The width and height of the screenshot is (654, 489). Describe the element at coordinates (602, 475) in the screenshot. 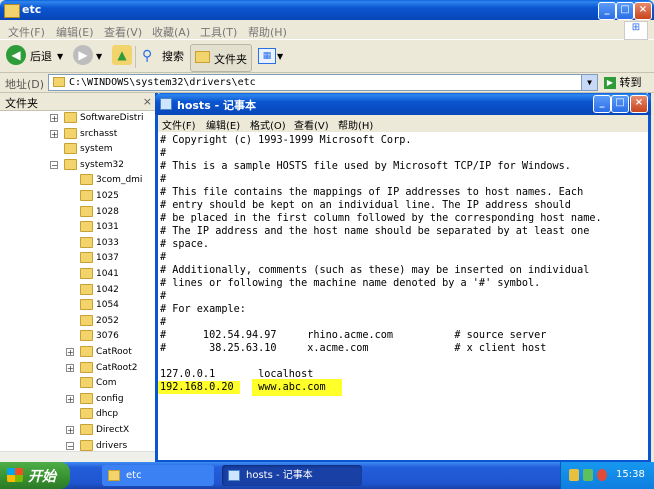

I see `alert-icon` at that location.